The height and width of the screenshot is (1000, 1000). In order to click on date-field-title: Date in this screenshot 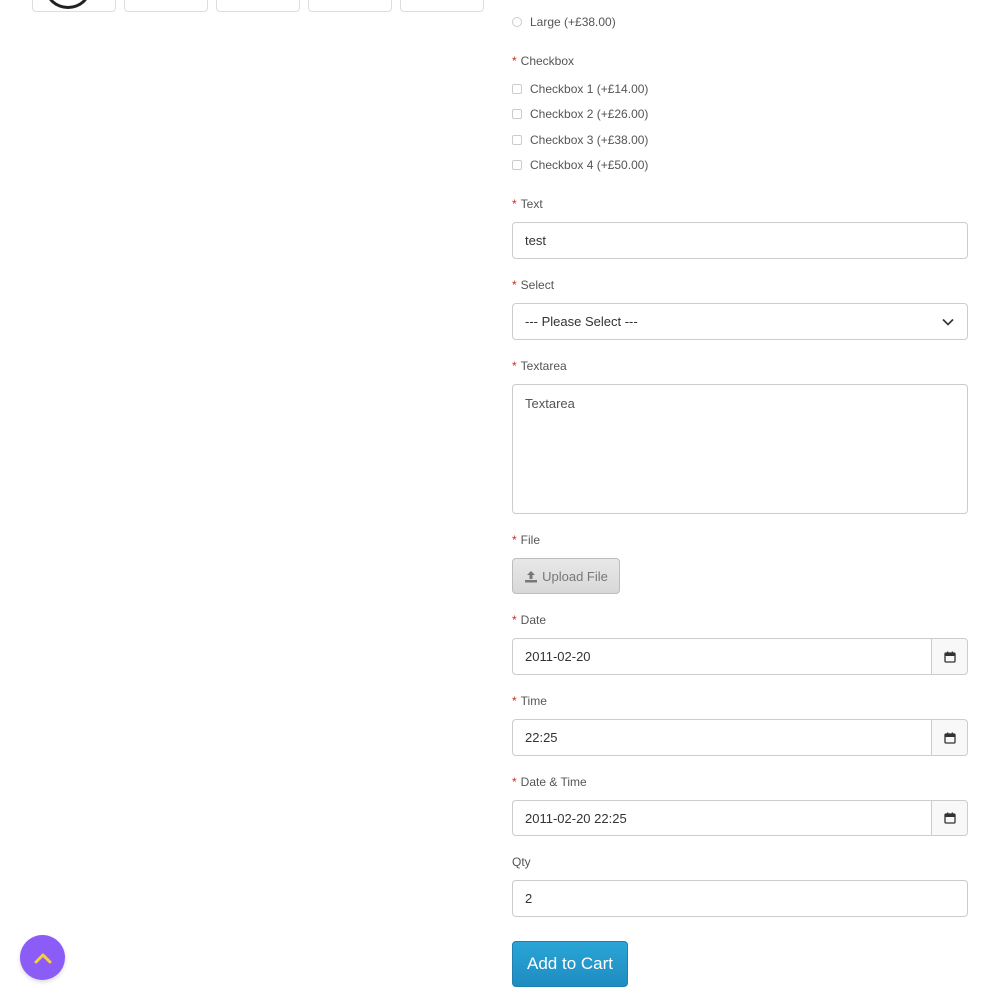, I will do `click(533, 620)`.